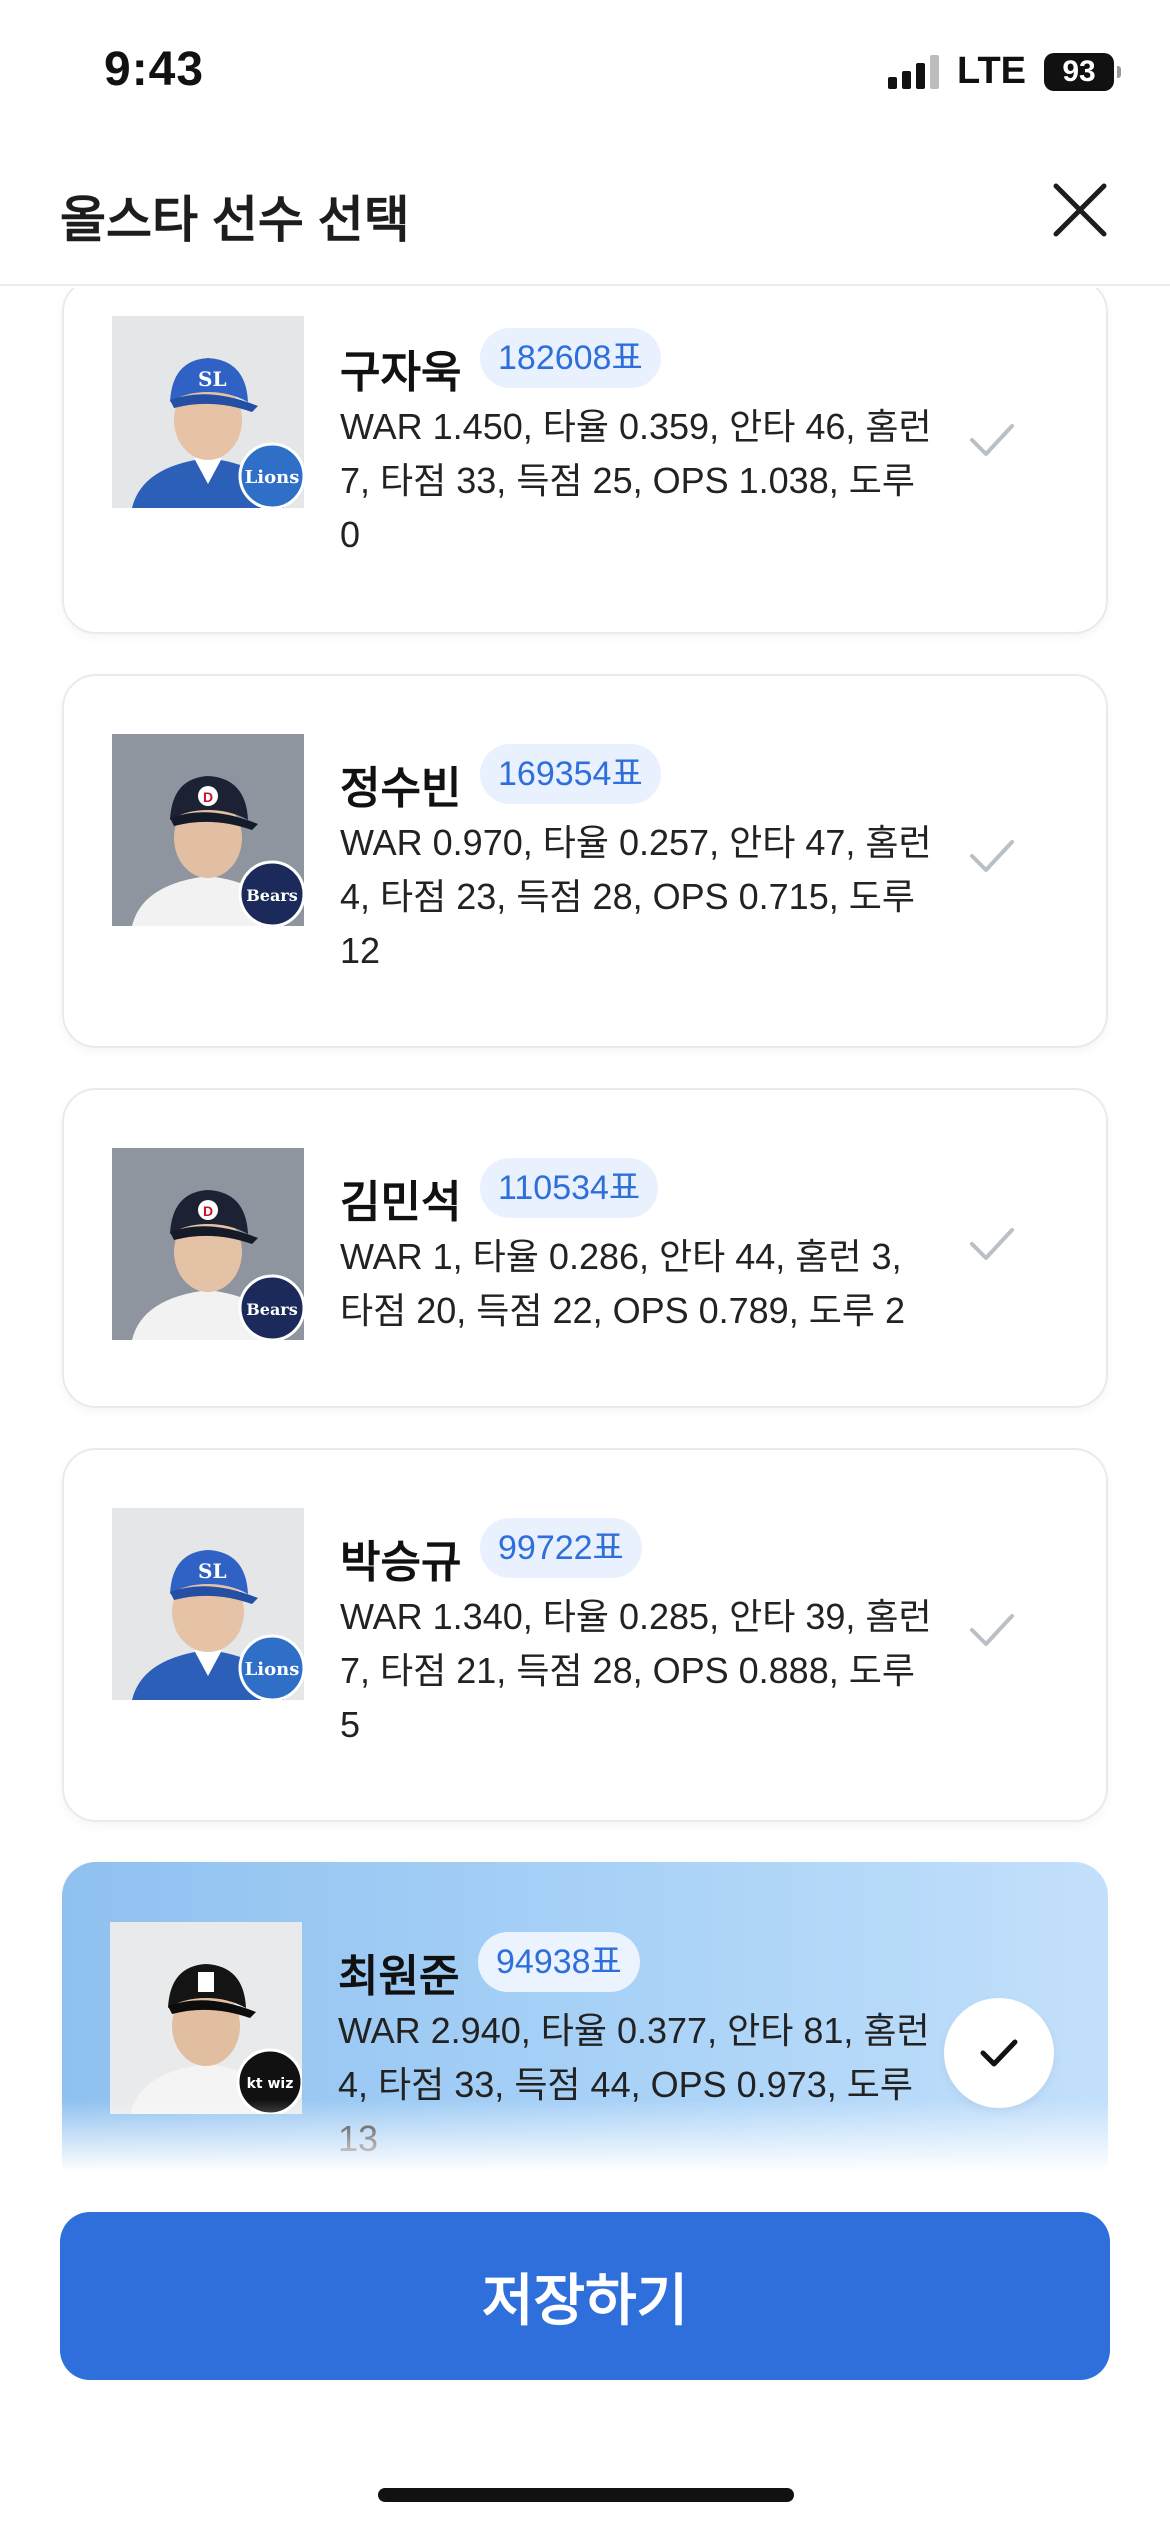 The height and width of the screenshot is (2532, 1170). Describe the element at coordinates (569, 1188) in the screenshot. I see `vote-count-badge: 110534표` at that location.